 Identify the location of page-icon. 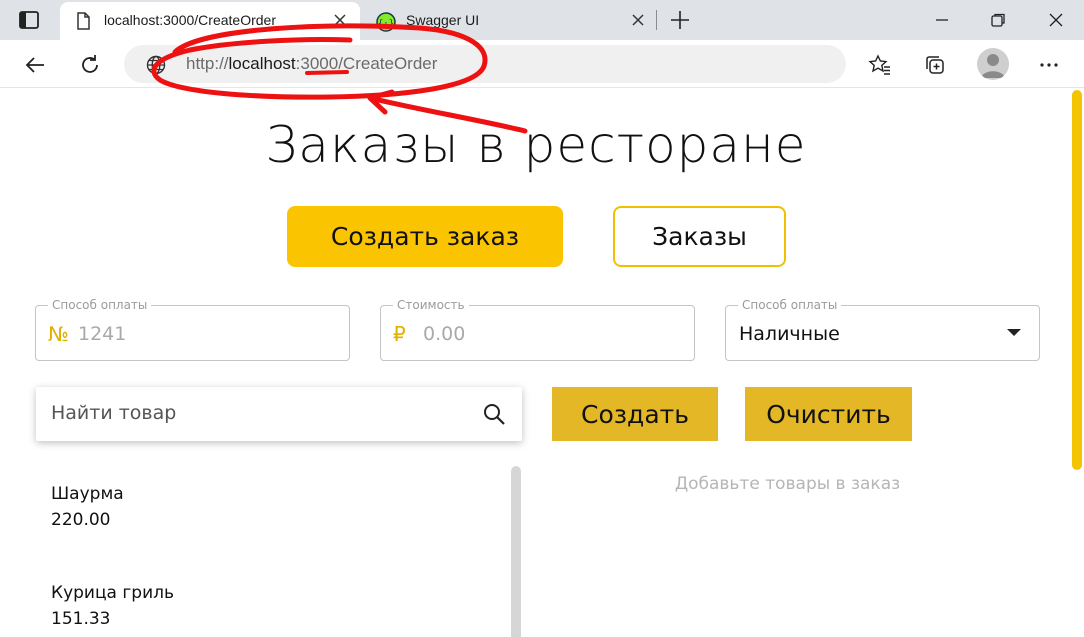
(83, 21).